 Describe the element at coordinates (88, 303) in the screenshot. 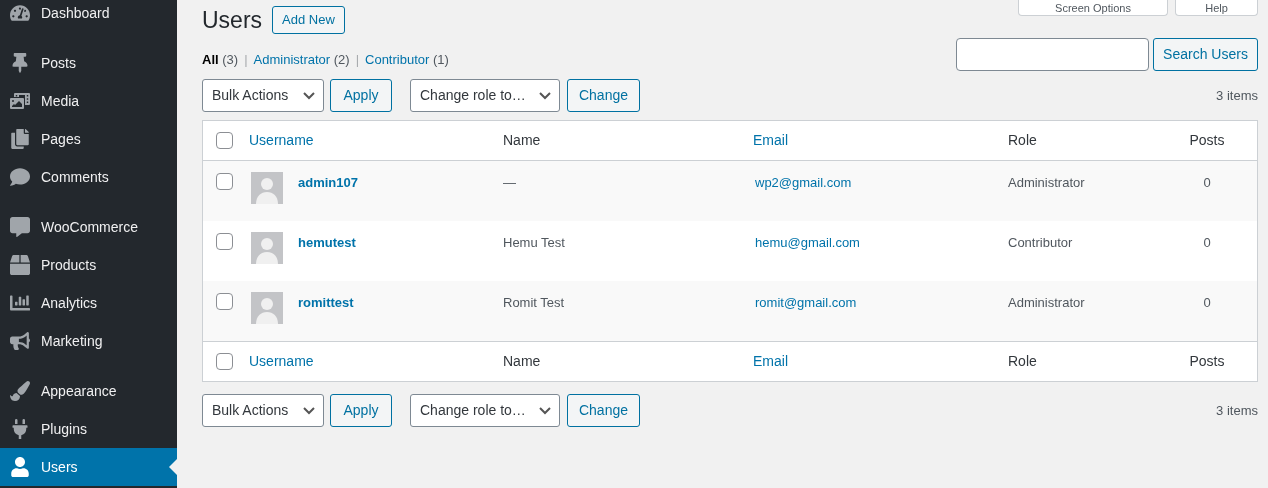

I see `sidebar-menu-item: Analytics` at that location.